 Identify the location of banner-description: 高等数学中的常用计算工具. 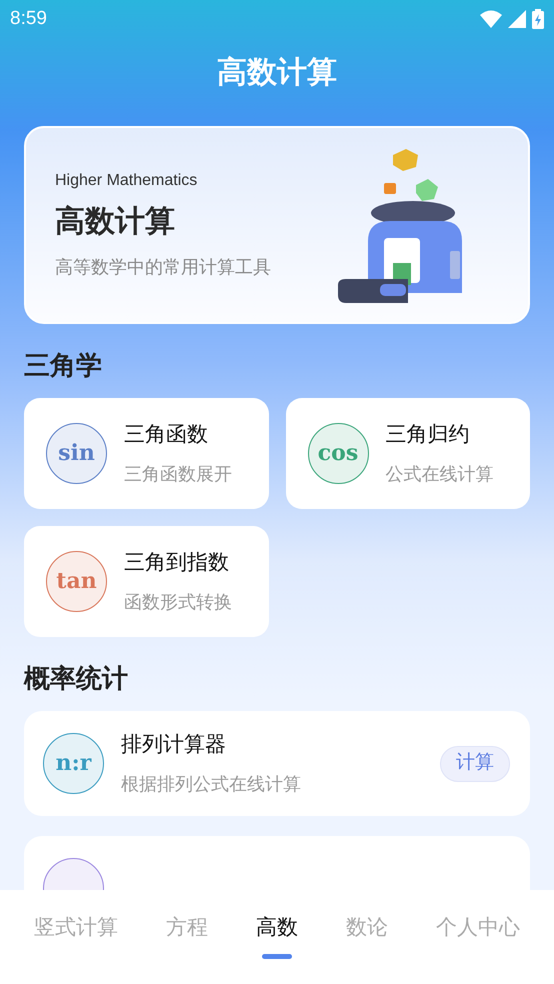
(163, 267).